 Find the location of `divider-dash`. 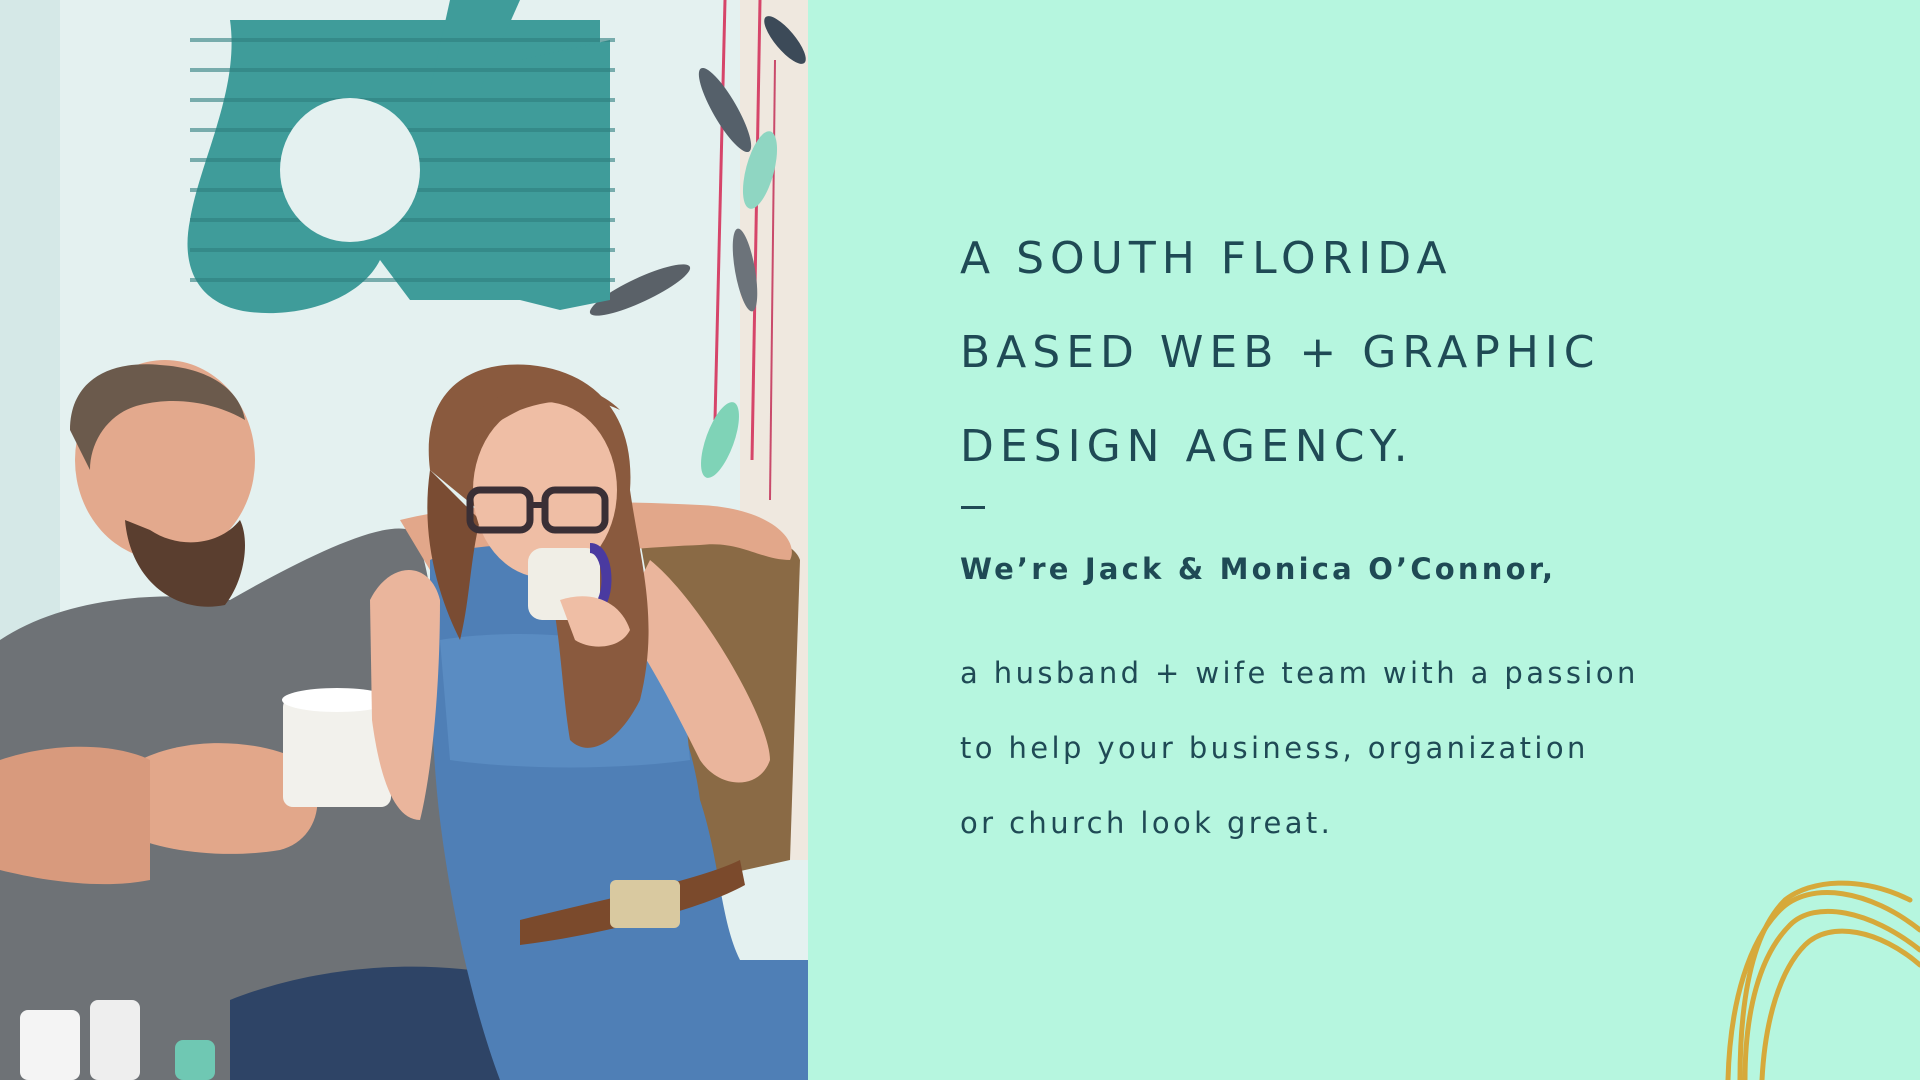

divider-dash is located at coordinates (973, 507).